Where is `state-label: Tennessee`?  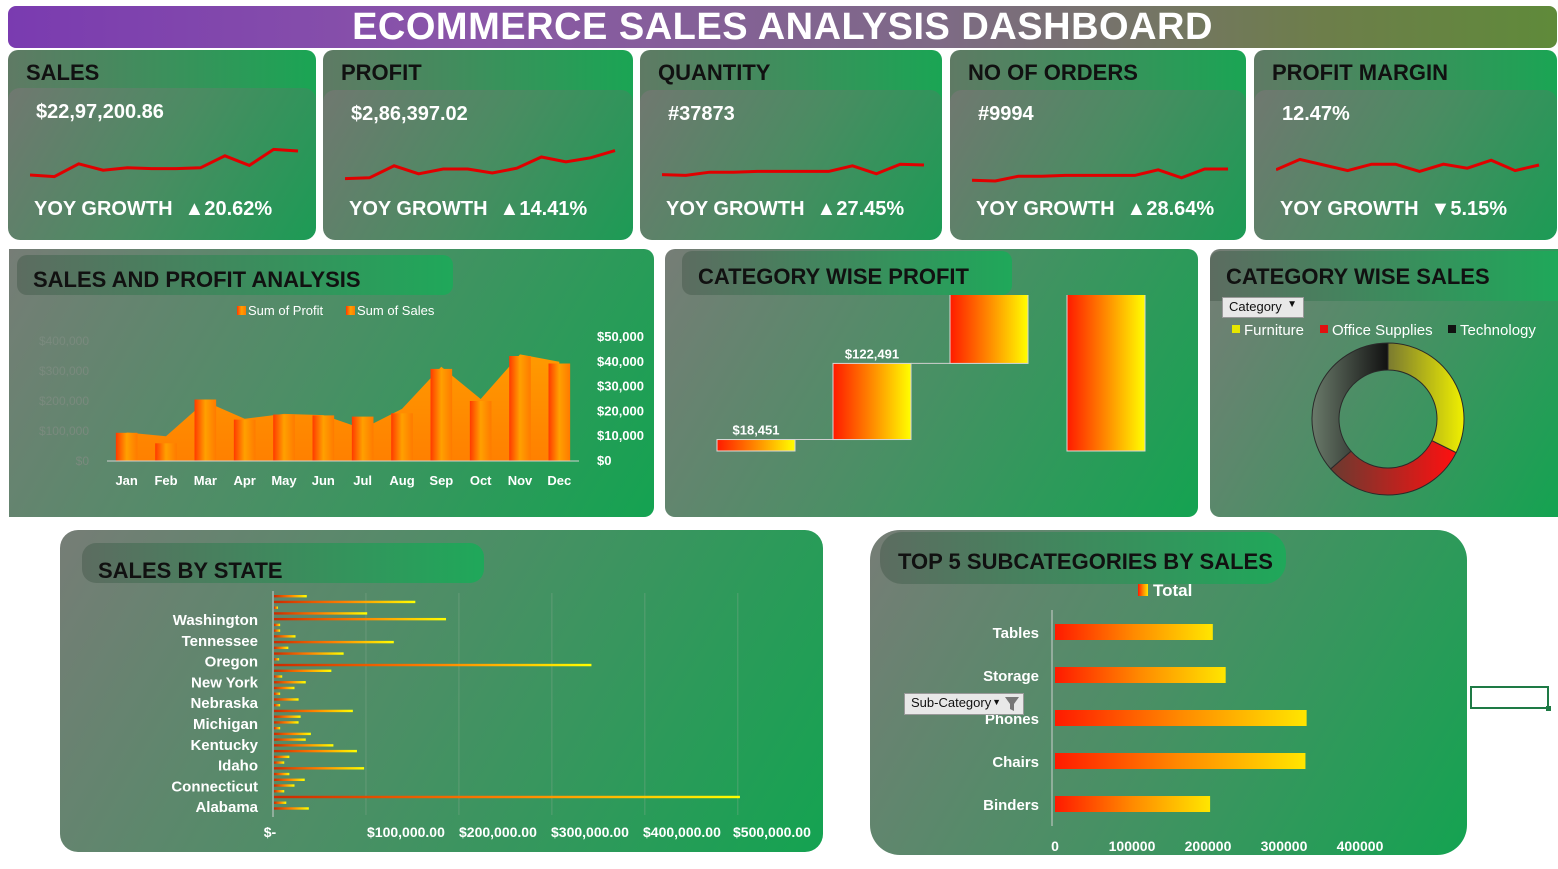
state-label: Tennessee is located at coordinates (220, 641).